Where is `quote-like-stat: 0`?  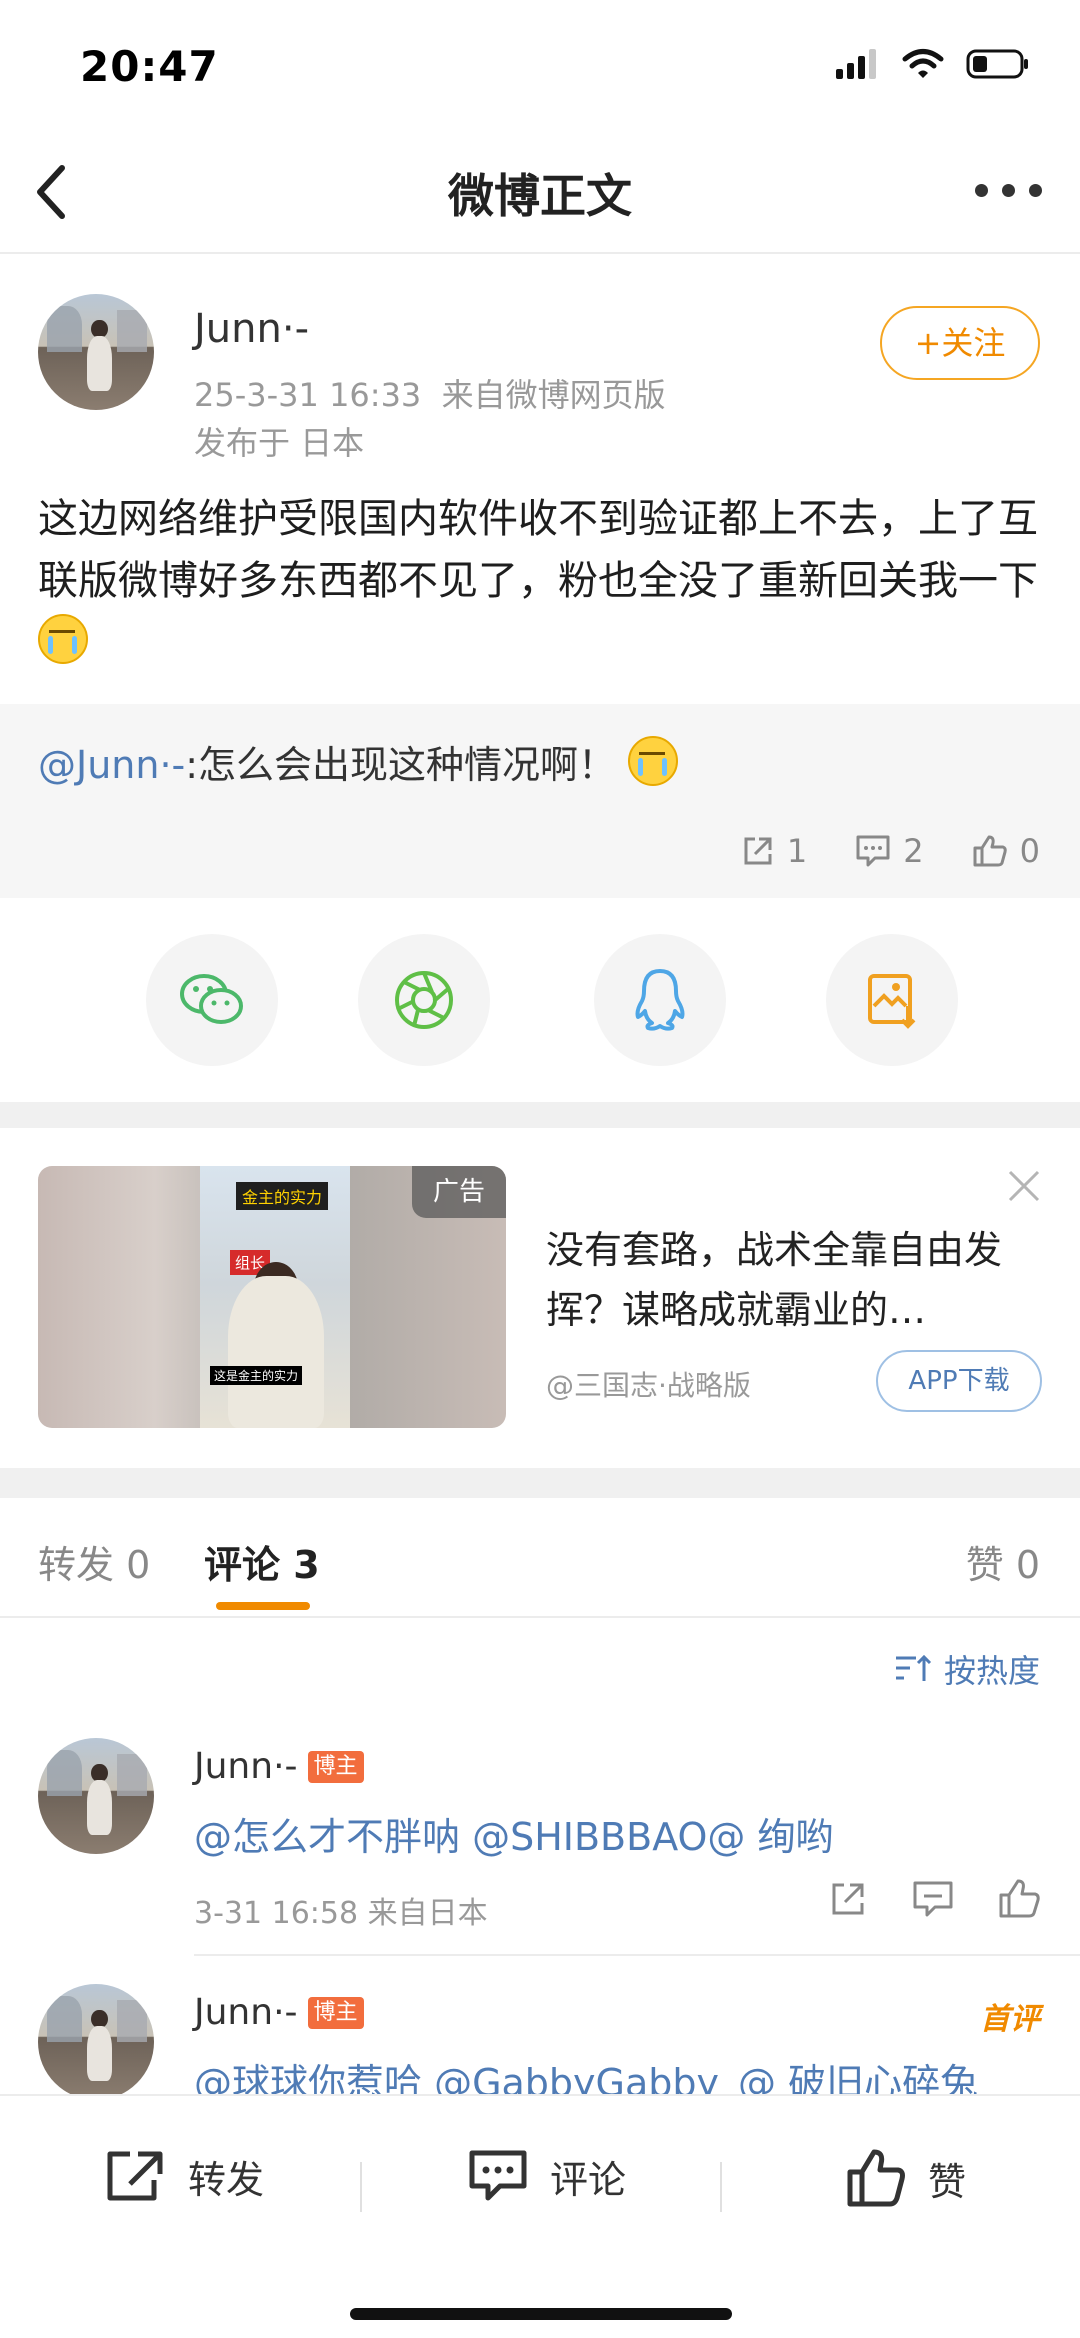 quote-like-stat: 0 is located at coordinates (1006, 851).